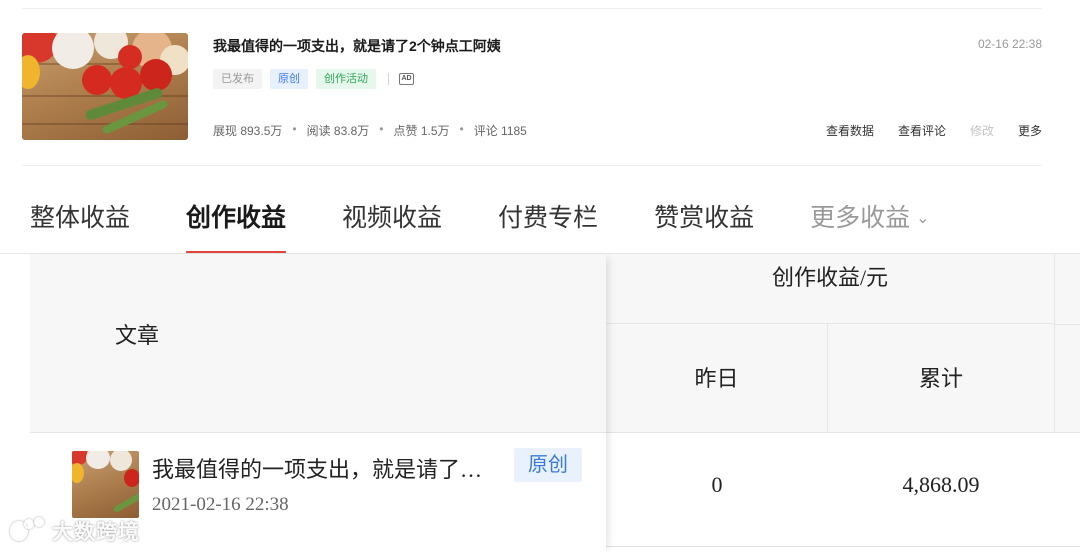 The height and width of the screenshot is (553, 1080). What do you see at coordinates (28, 531) in the screenshot?
I see `watermark-logo-icon` at bounding box center [28, 531].